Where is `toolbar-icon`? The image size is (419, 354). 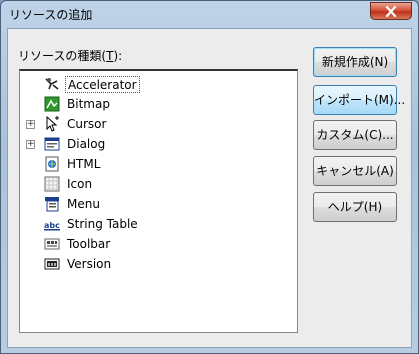 toolbar-icon is located at coordinates (52, 244).